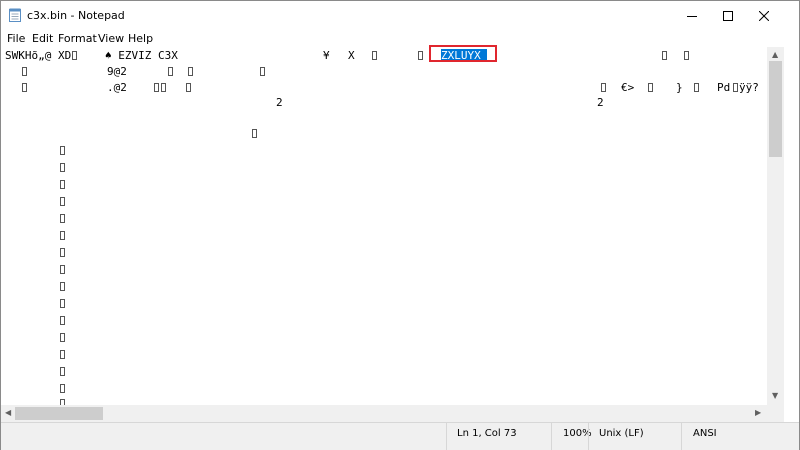 This screenshot has width=800, height=450. I want to click on title-bar: c3x.bin - Notepad, so click(400, 15).